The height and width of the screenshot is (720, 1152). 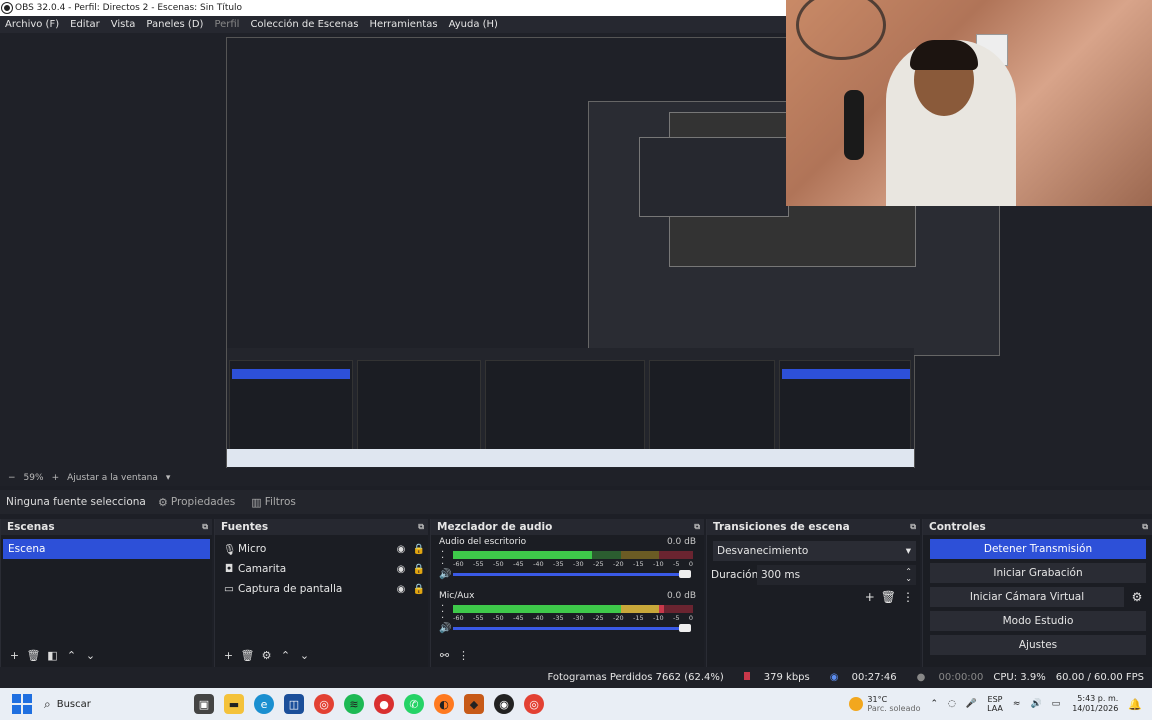 What do you see at coordinates (106, 549) in the screenshot?
I see `scene-item: Escena` at bounding box center [106, 549].